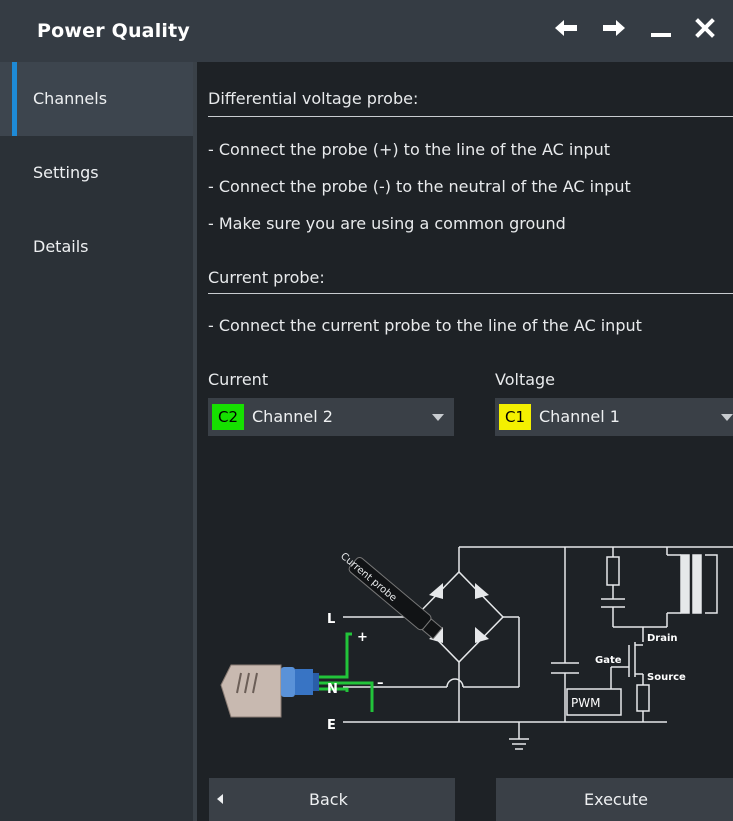 The image size is (733, 821). I want to click on gate-label: Gate, so click(608, 660).